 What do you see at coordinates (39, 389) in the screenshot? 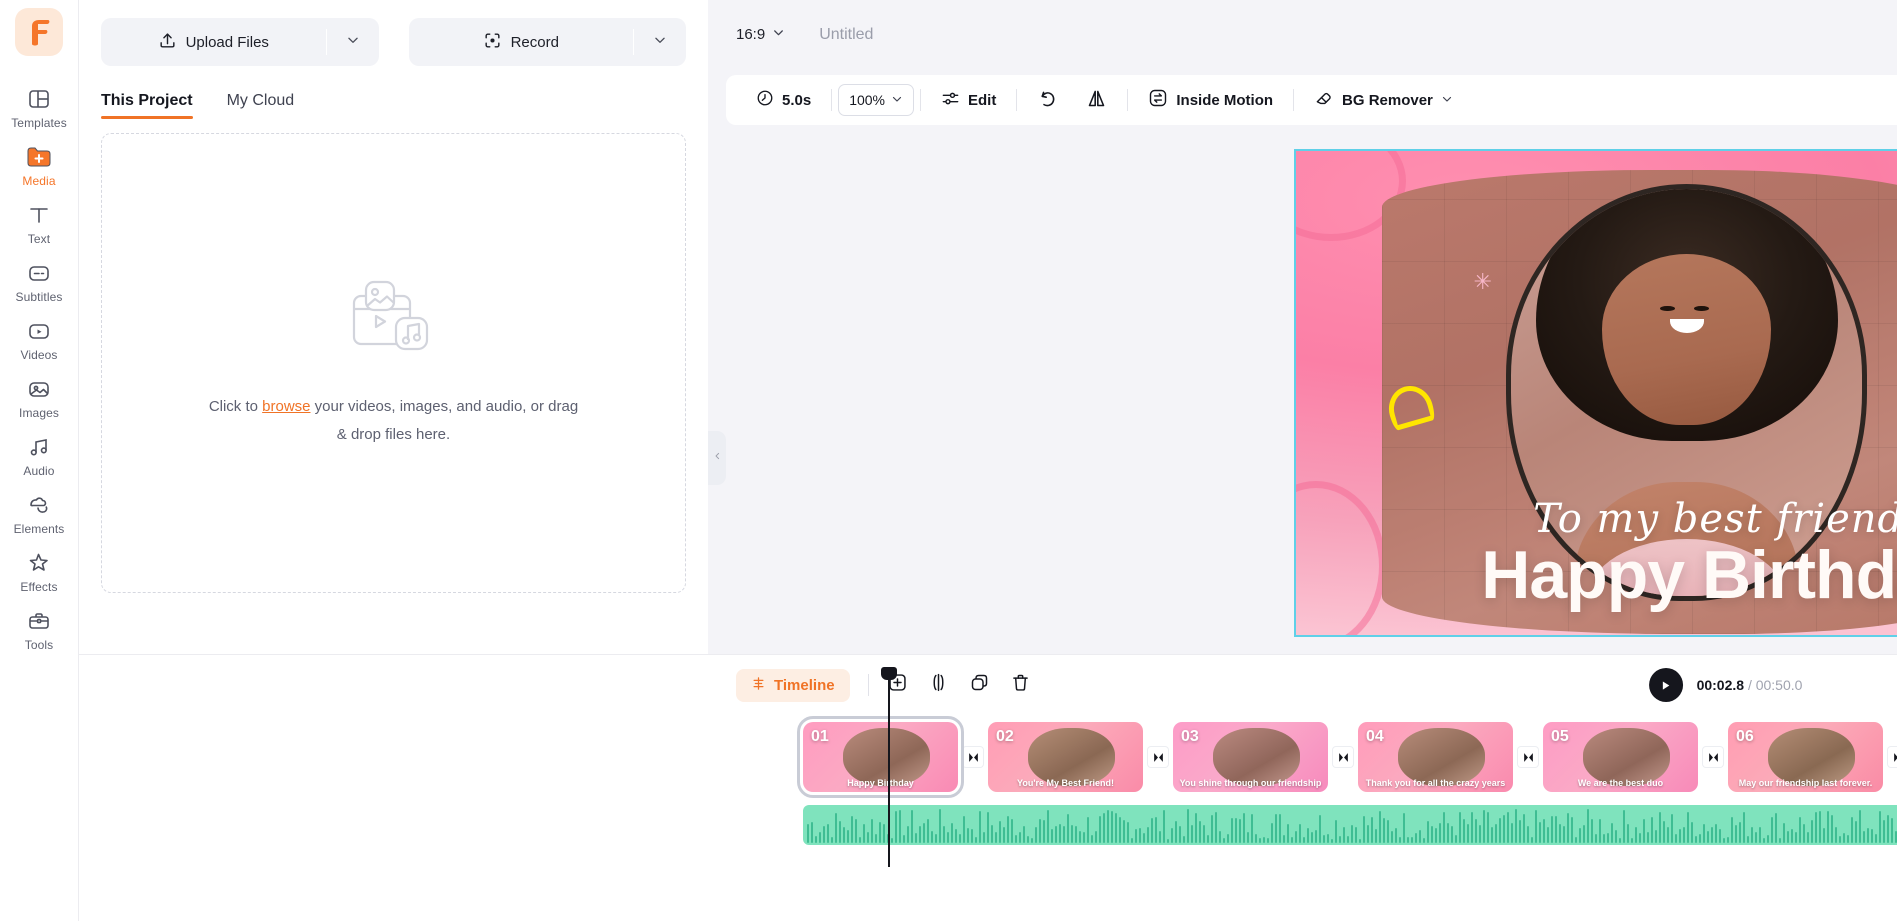
I see `image-icon` at bounding box center [39, 389].